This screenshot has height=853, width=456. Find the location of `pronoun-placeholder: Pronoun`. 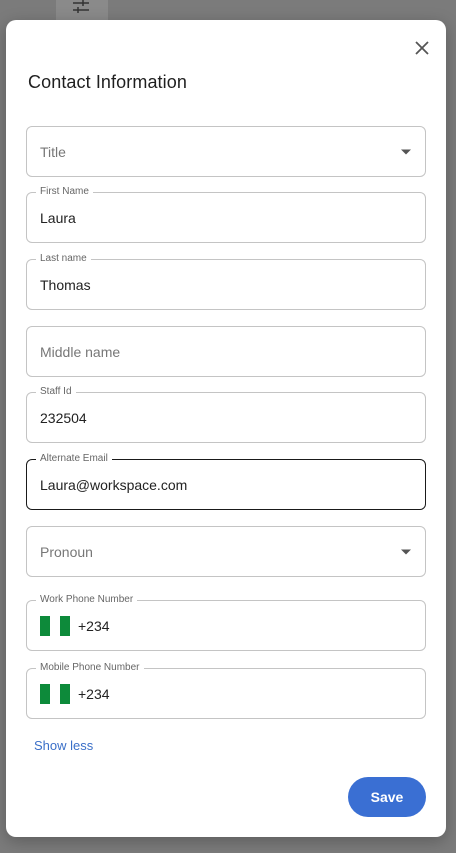

pronoun-placeholder: Pronoun is located at coordinates (66, 551).